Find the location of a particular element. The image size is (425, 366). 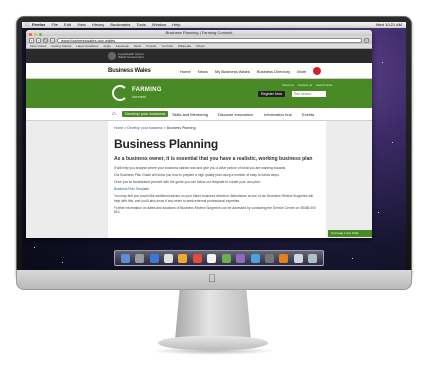

contact-us-link: Contact us is located at coordinates (305, 85).